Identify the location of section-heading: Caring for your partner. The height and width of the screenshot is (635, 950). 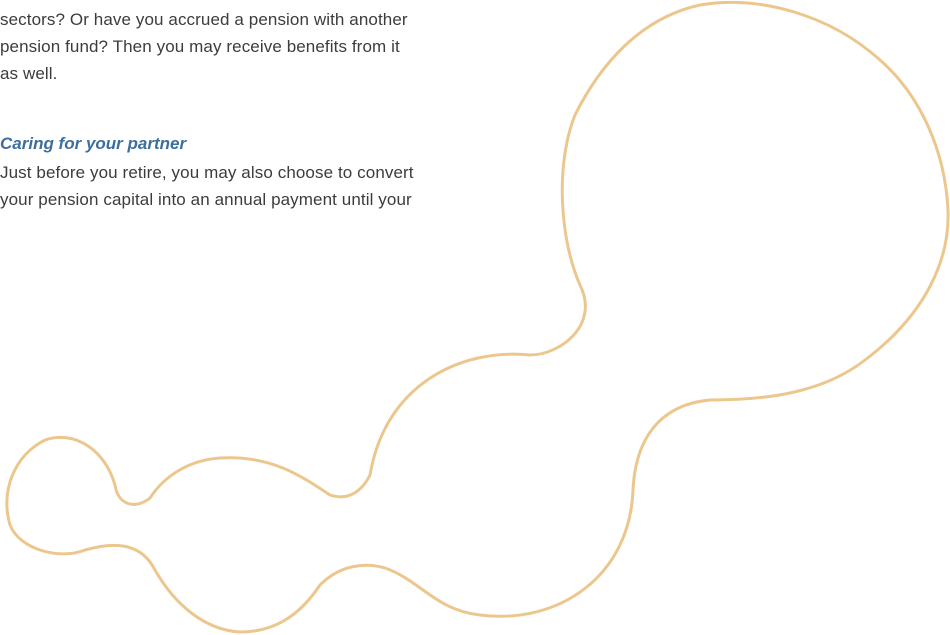
(93, 143).